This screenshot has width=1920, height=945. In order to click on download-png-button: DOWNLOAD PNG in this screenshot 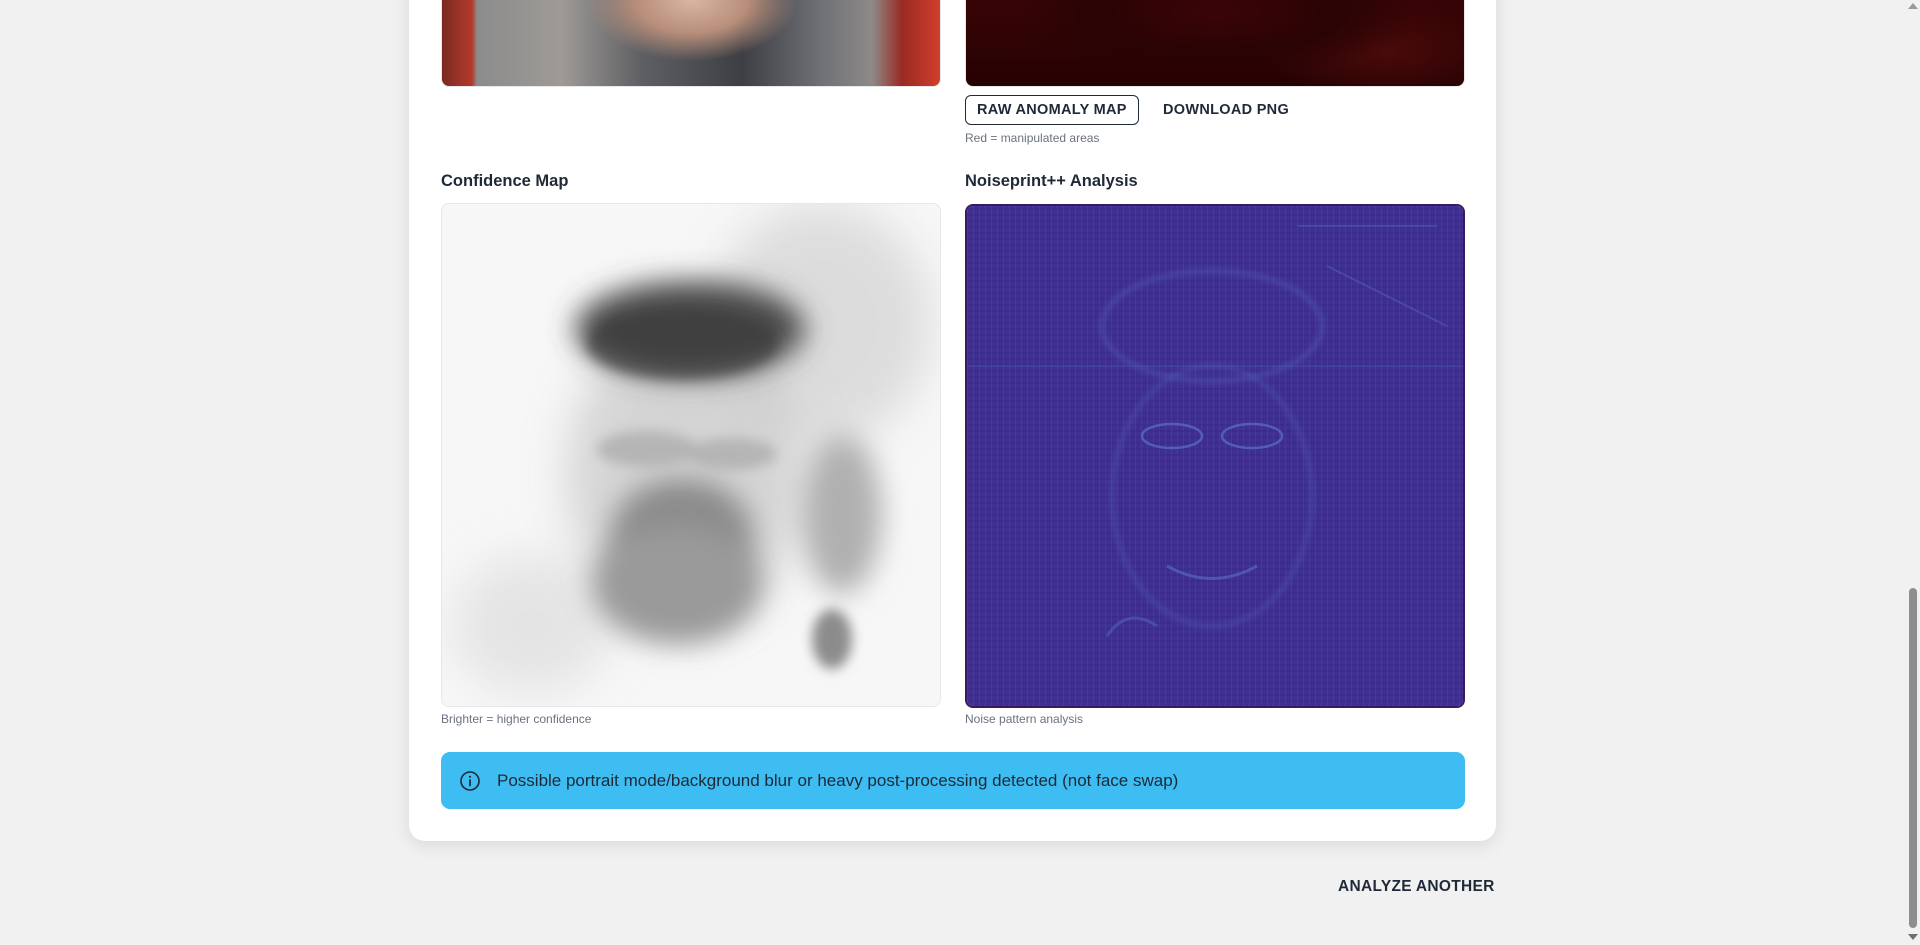, I will do `click(1226, 110)`.